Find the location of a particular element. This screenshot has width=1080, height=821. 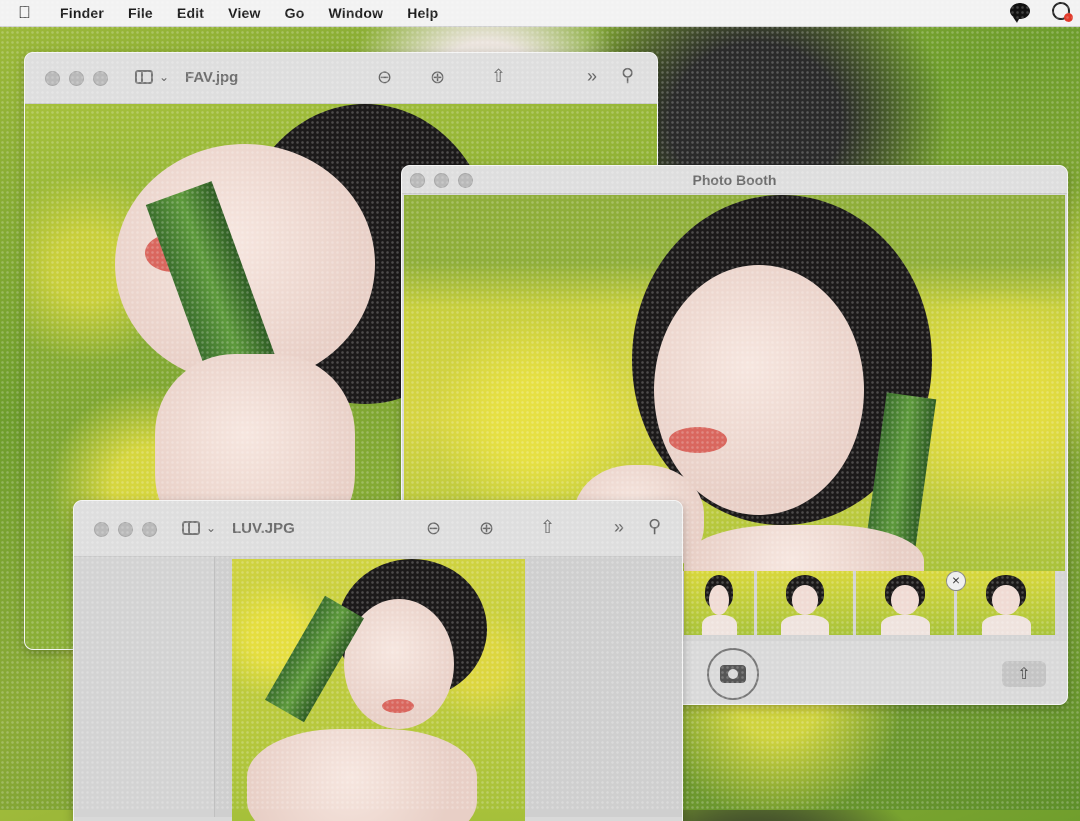

control-center-icon is located at coordinates (1062, 12).